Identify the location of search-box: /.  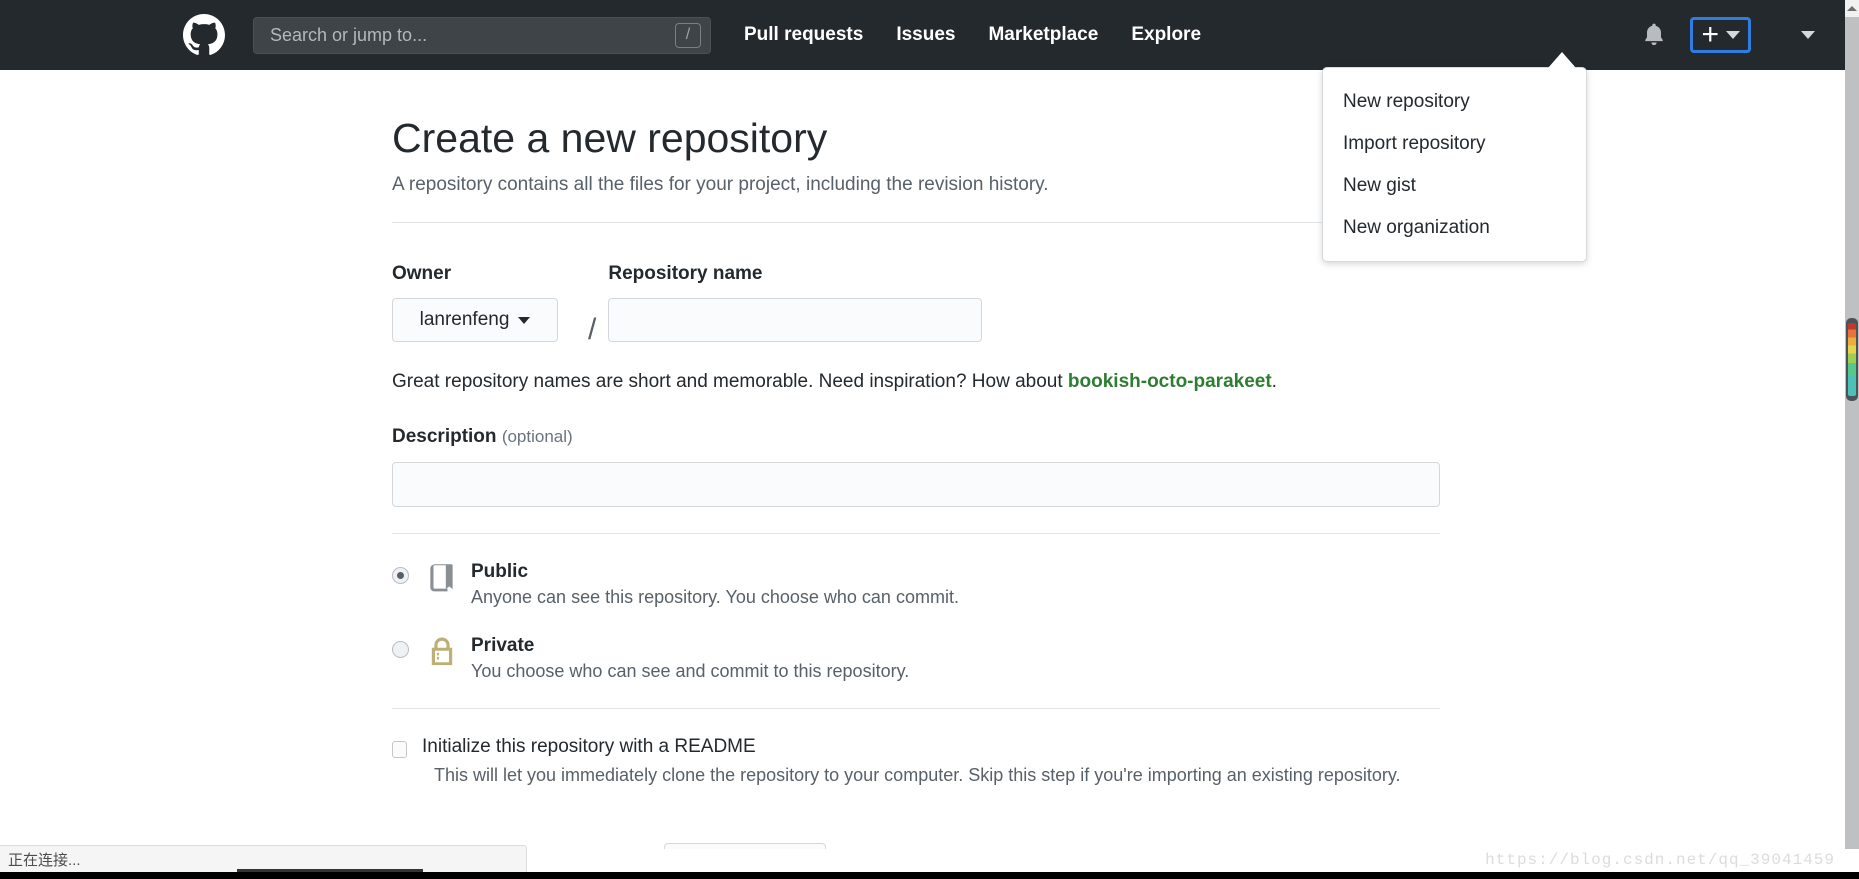
(482, 35).